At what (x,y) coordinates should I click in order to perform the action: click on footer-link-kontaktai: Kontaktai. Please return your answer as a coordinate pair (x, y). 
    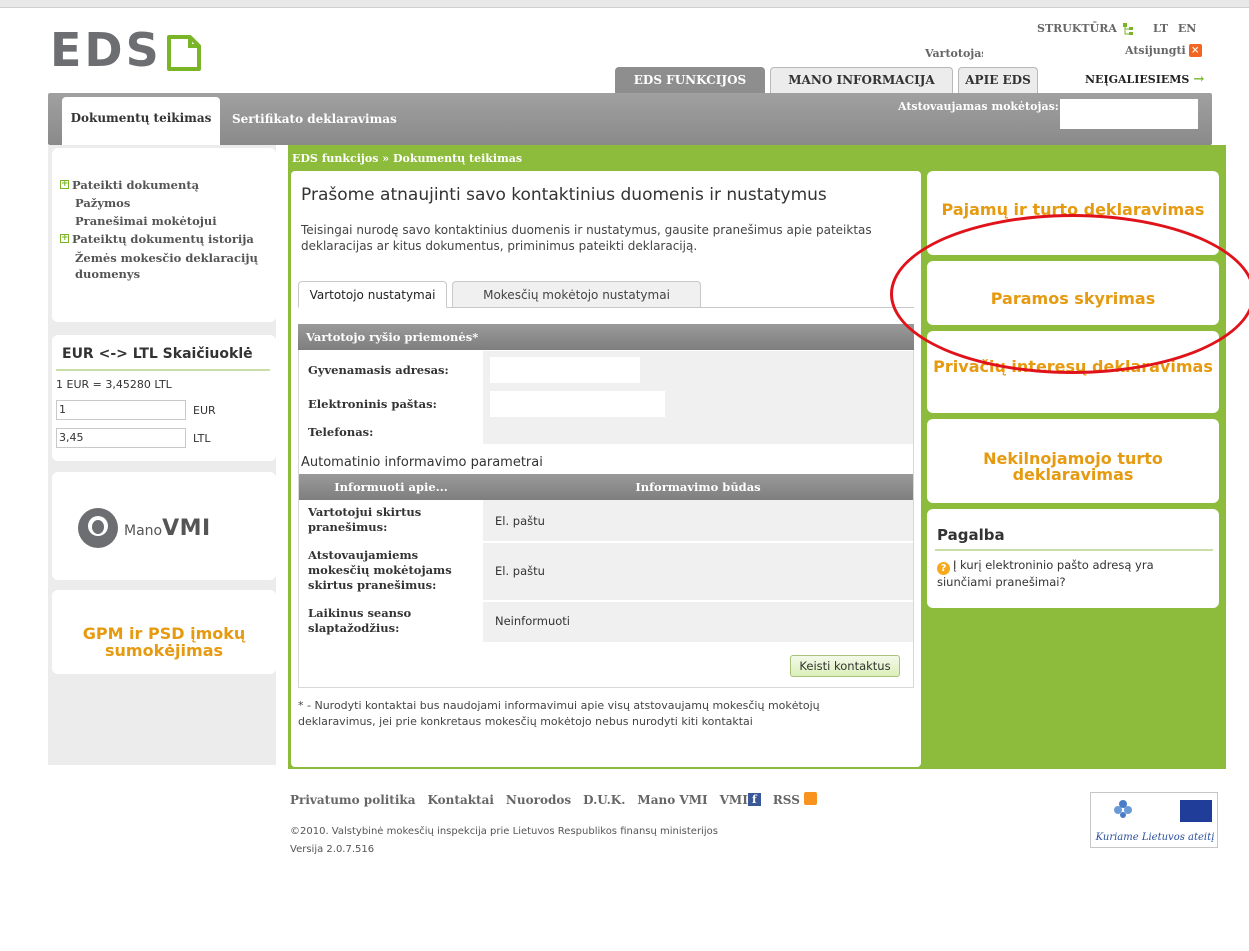
    Looking at the image, I should click on (461, 800).